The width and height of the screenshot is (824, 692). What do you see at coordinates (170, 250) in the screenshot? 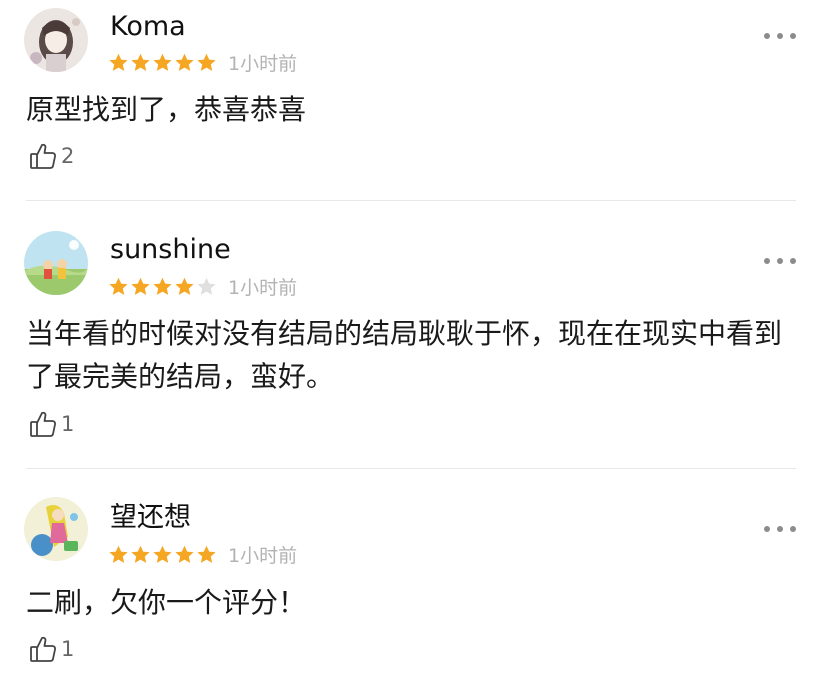
I see `username: sunshine` at bounding box center [170, 250].